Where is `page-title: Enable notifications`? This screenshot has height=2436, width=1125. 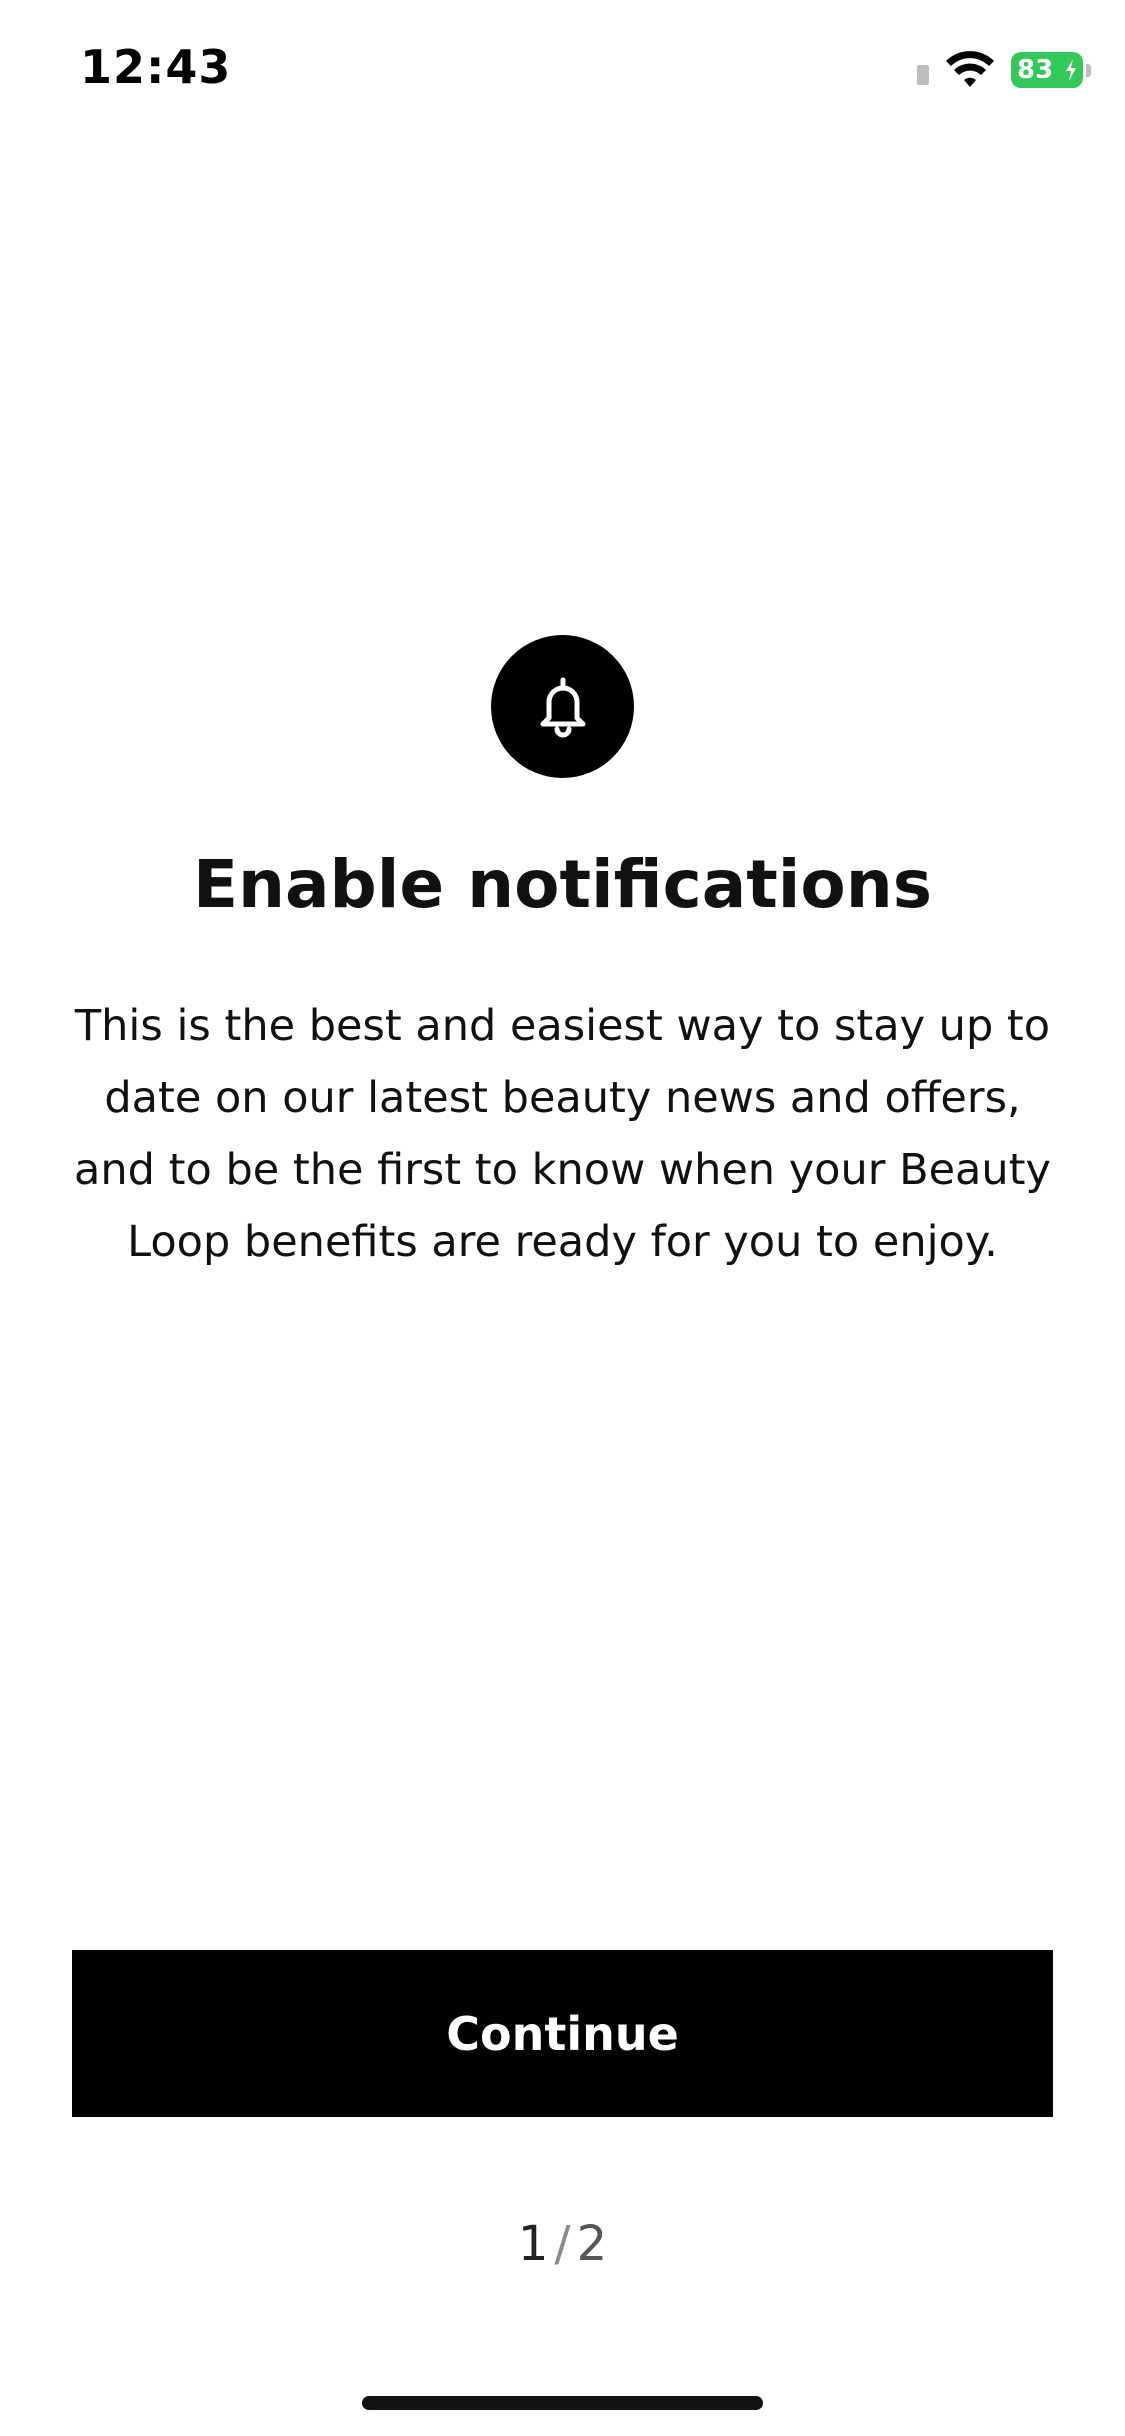
page-title: Enable notifications is located at coordinates (562, 884).